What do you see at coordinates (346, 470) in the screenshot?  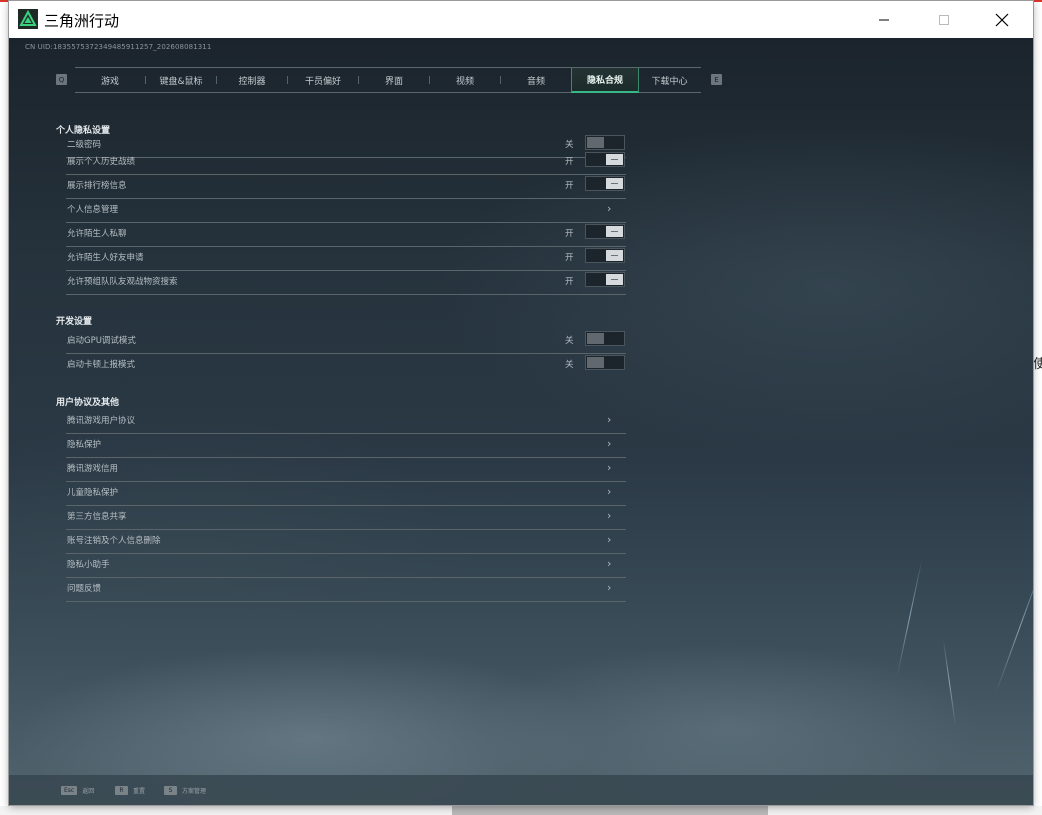 I see `link-row-game-credit: 腾讯游戏信用 ›` at bounding box center [346, 470].